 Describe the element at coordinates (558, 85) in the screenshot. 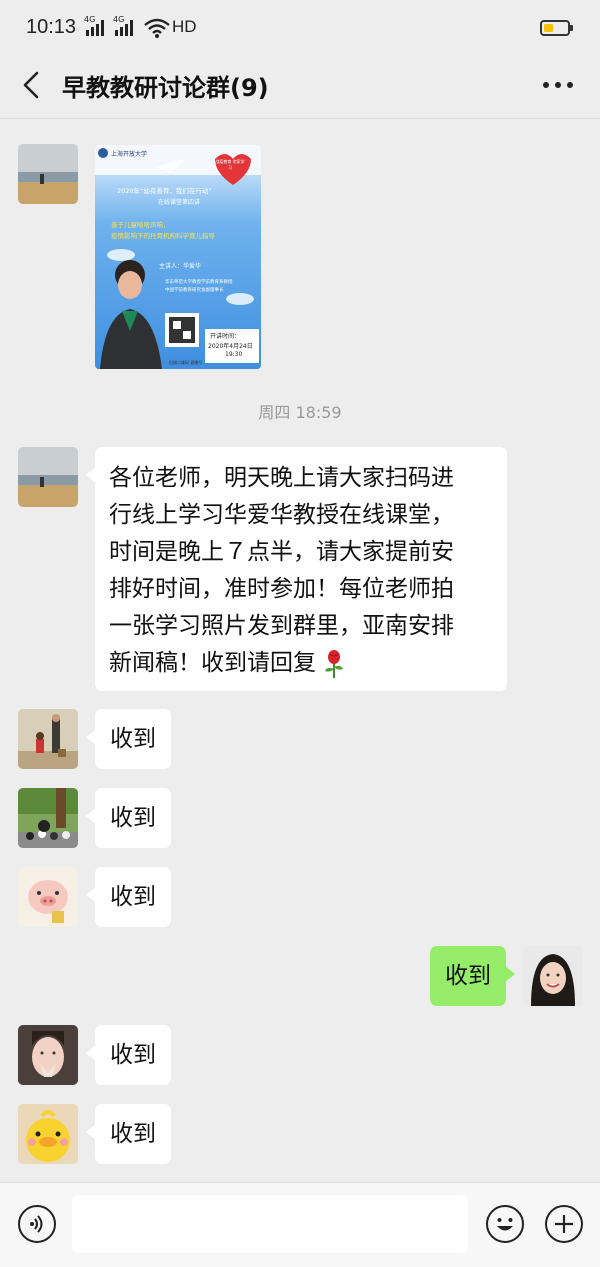

I see `more-icon` at that location.